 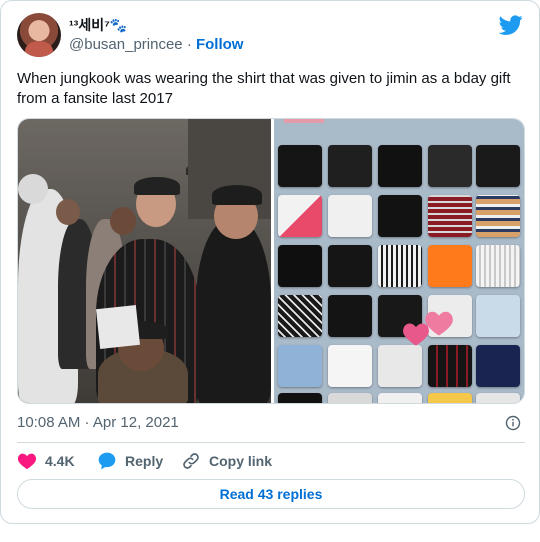 I want to click on info-circle-icon, so click(x=513, y=423).